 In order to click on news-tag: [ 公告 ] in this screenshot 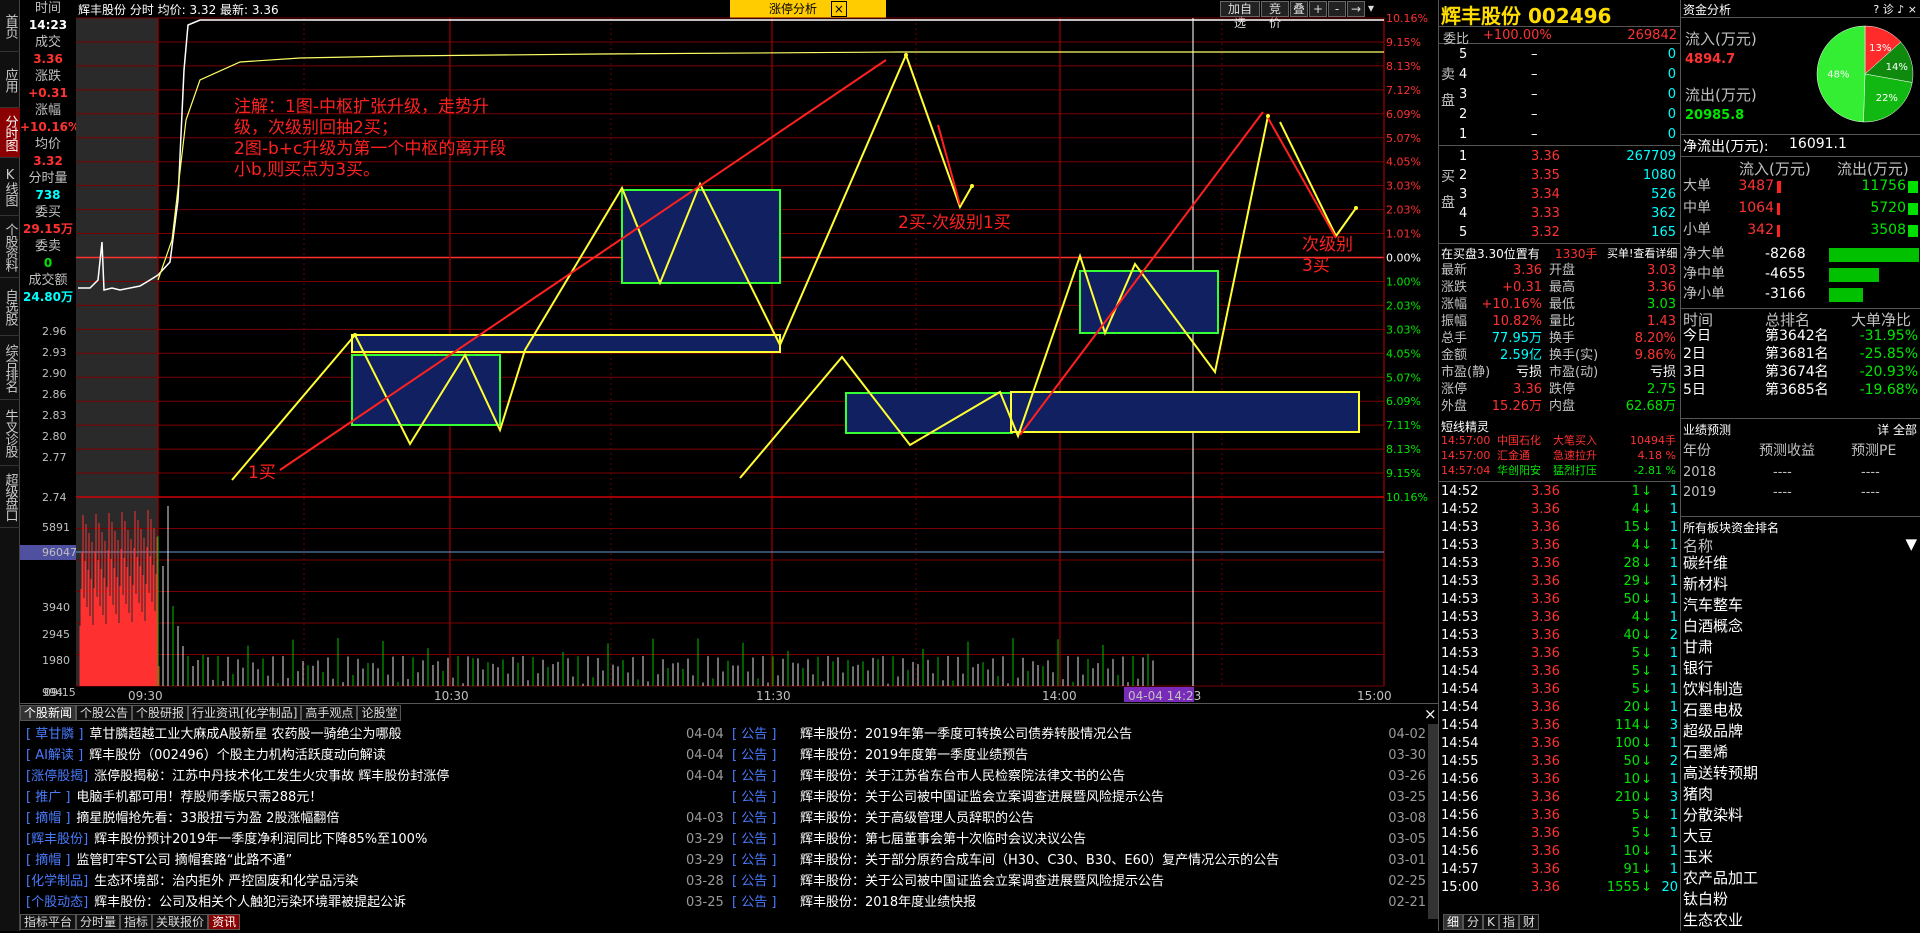, I will do `click(754, 902)`.